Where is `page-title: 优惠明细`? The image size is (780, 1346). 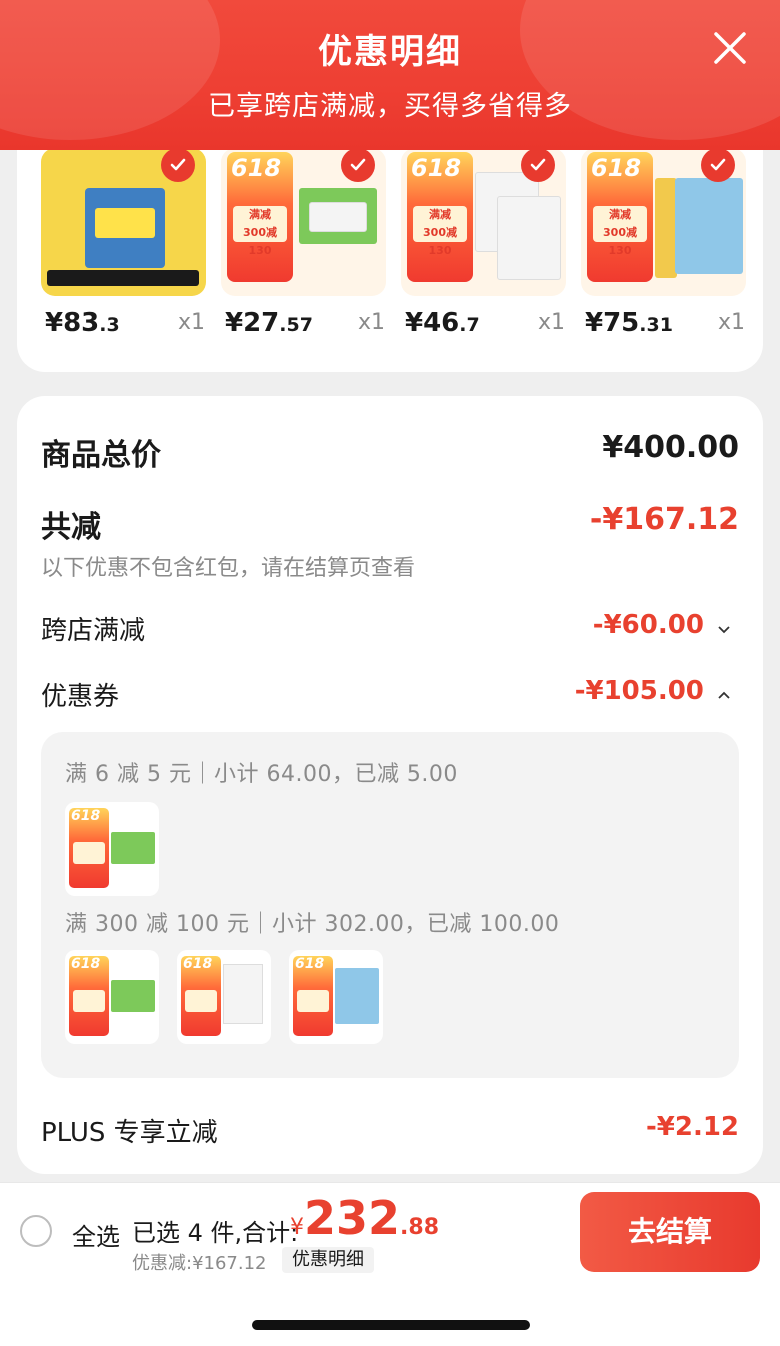
page-title: 优惠明细 is located at coordinates (390, 52).